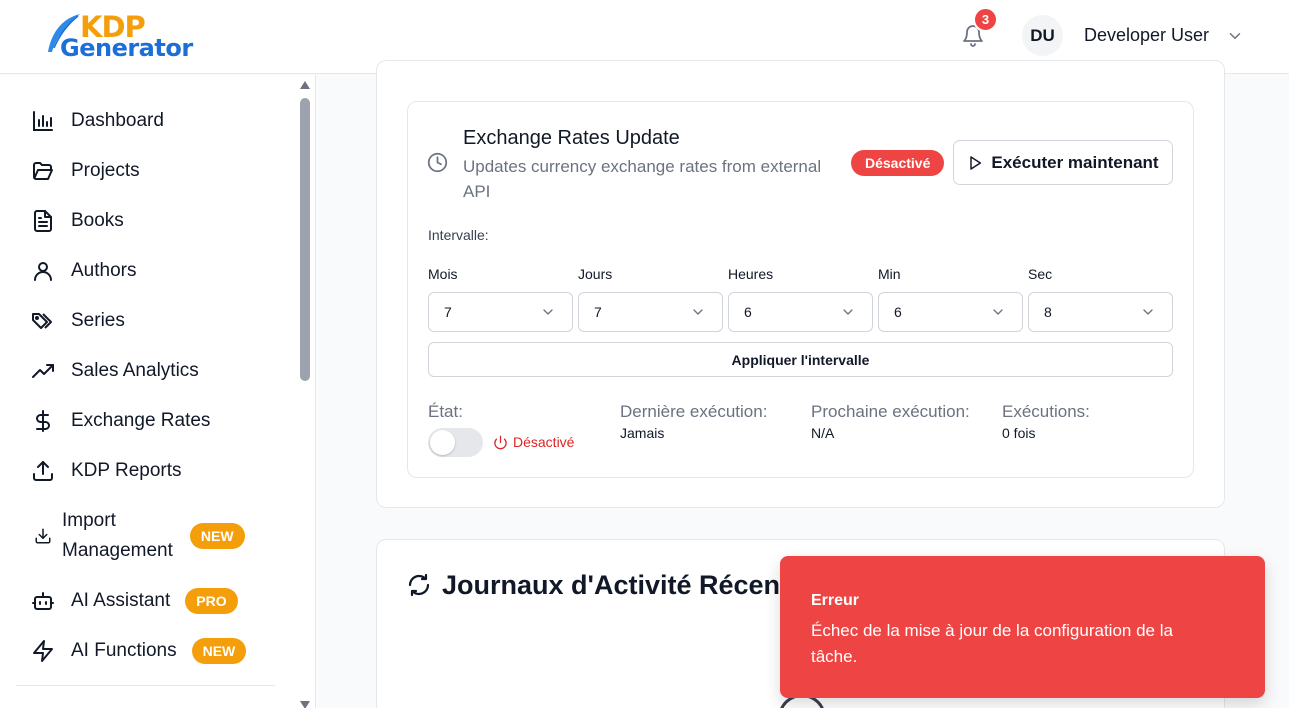 The image size is (1289, 708). What do you see at coordinates (117, 536) in the screenshot?
I see `sidebar-item-label: Import Management` at bounding box center [117, 536].